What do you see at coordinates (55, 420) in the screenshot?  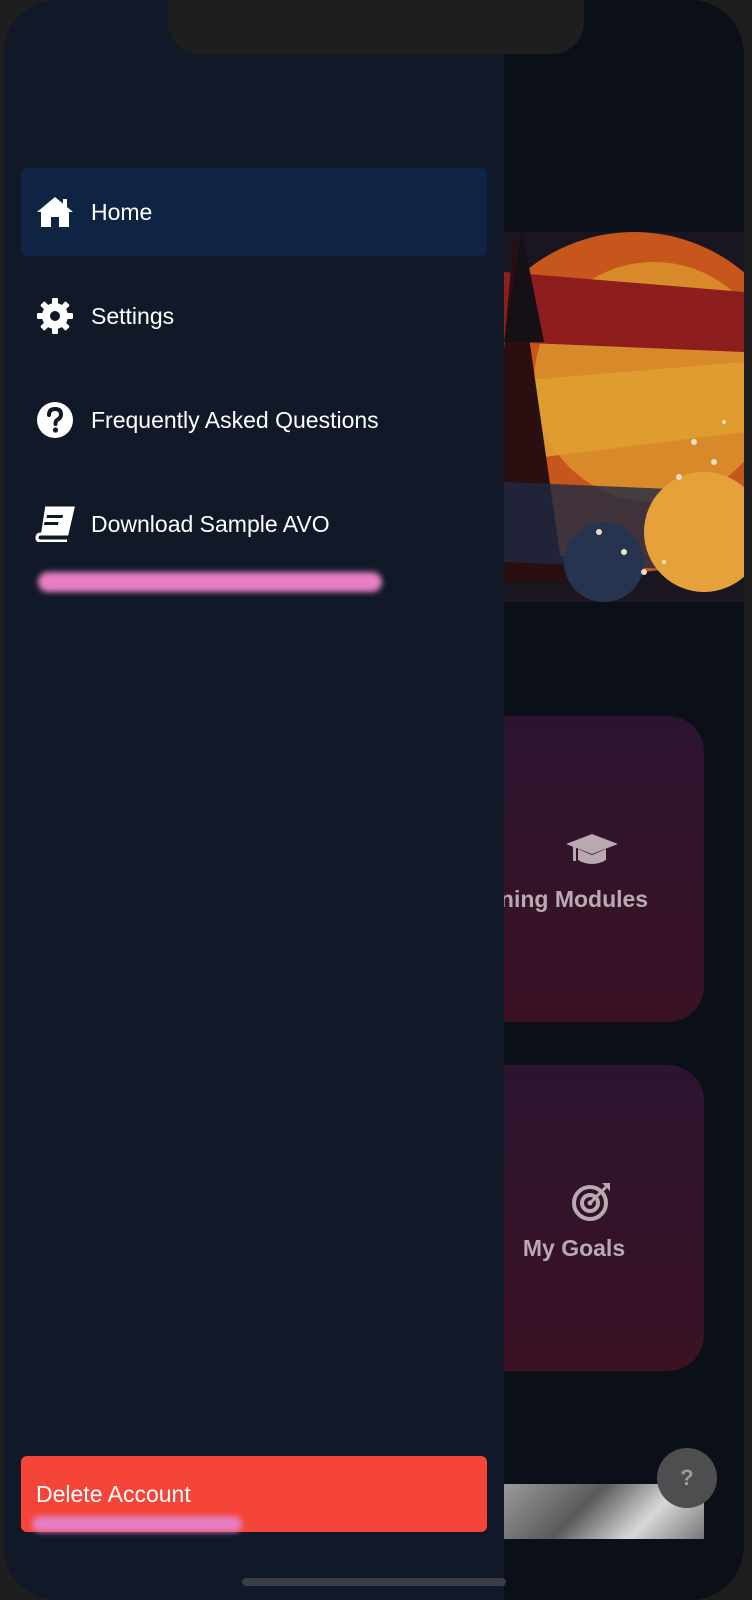 I see `question-circle-icon` at bounding box center [55, 420].